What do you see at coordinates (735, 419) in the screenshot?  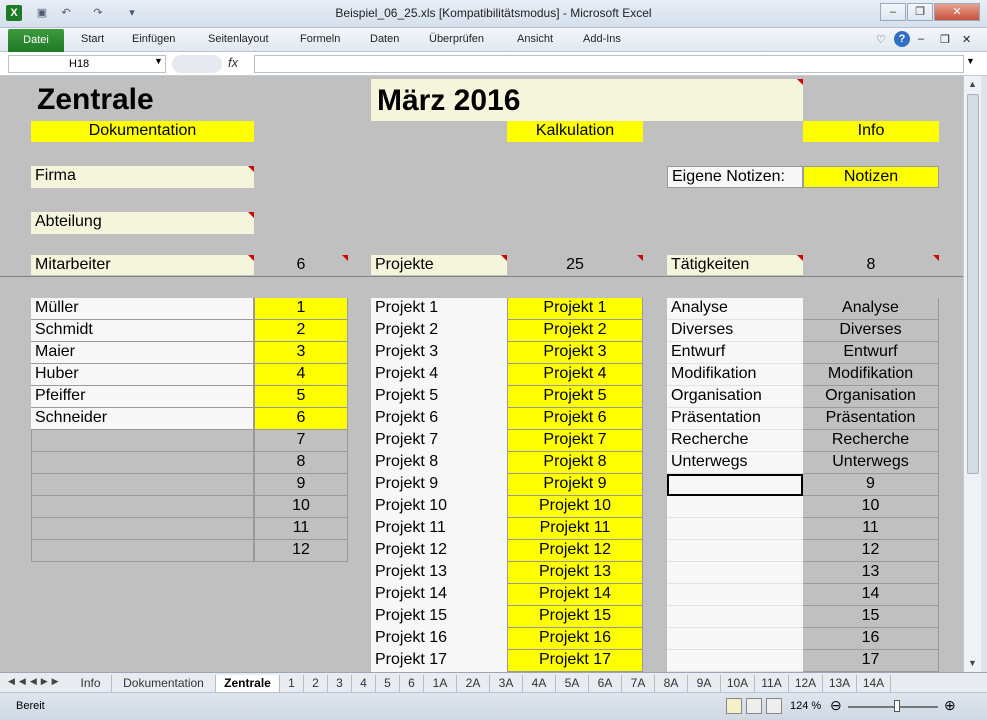 I see `taetigkeit-name-cell: Präsentation` at bounding box center [735, 419].